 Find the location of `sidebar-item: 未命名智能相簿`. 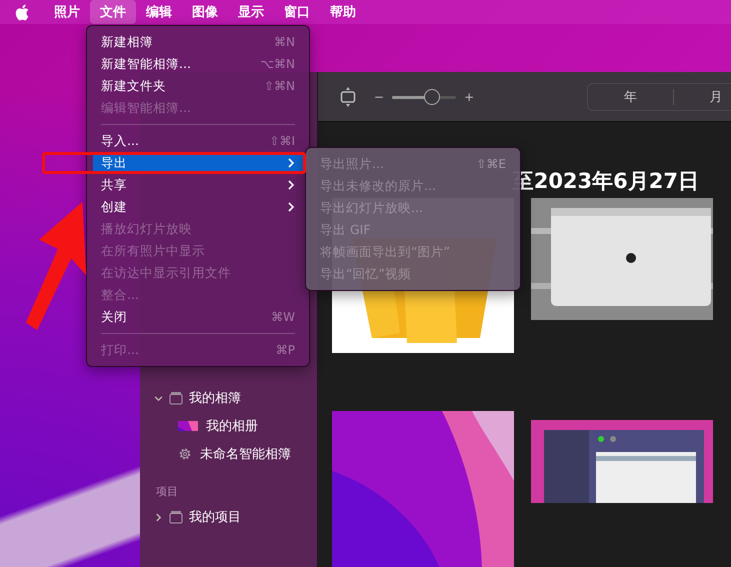

sidebar-item: 未命名智能相簿 is located at coordinates (228, 454).